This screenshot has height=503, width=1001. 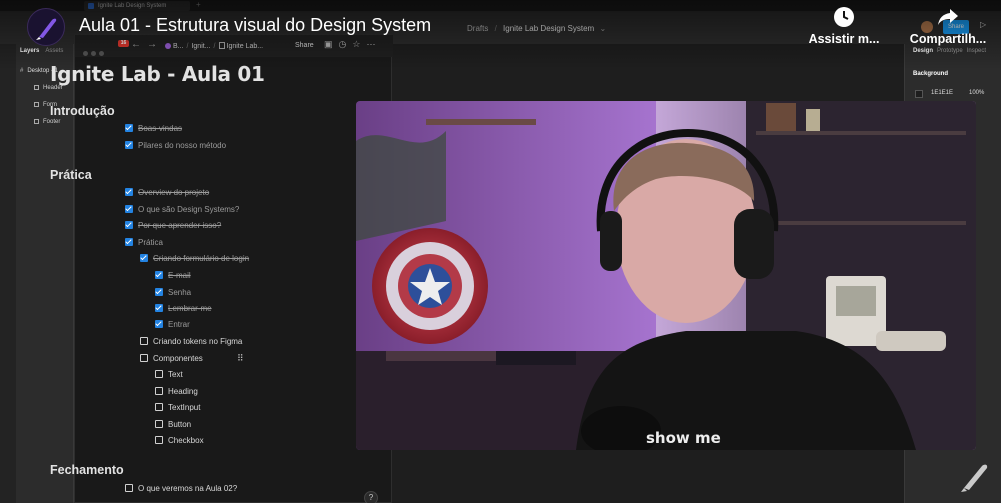 I want to click on todo-heading: Heading, so click(x=176, y=392).